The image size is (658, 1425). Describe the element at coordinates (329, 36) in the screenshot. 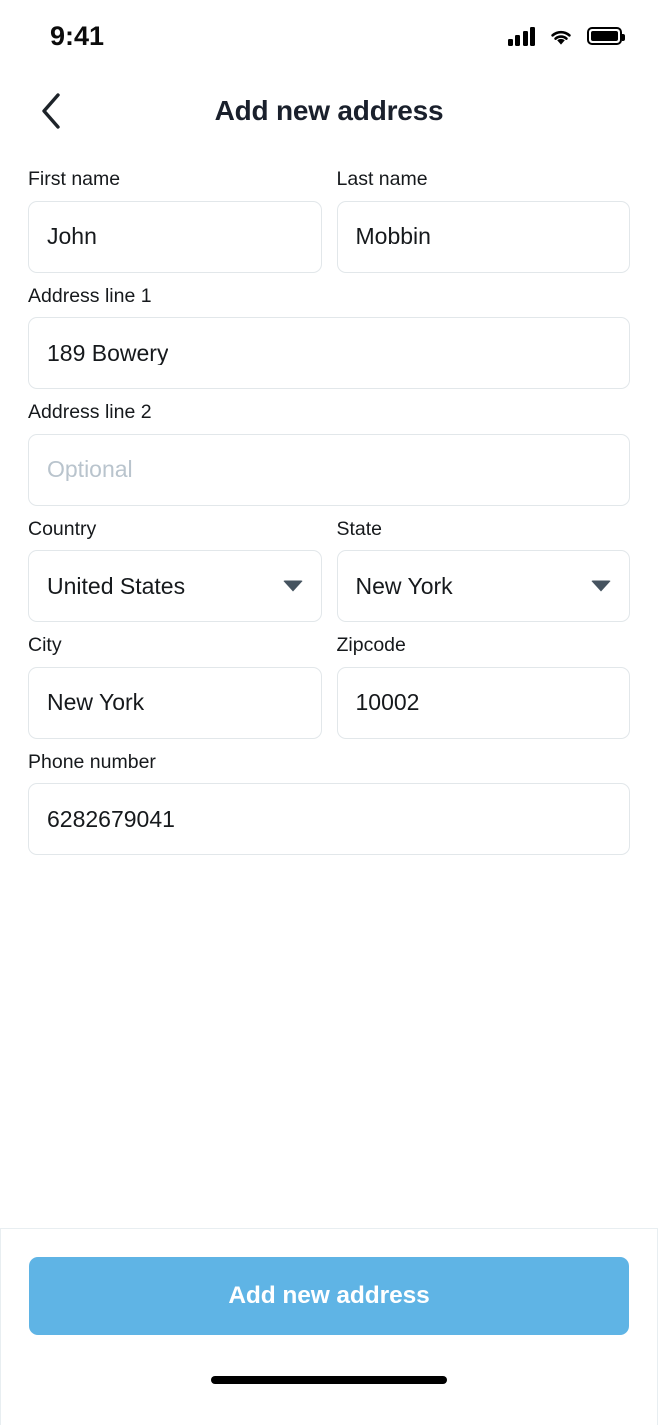

I see `status-bar: 9:41` at that location.